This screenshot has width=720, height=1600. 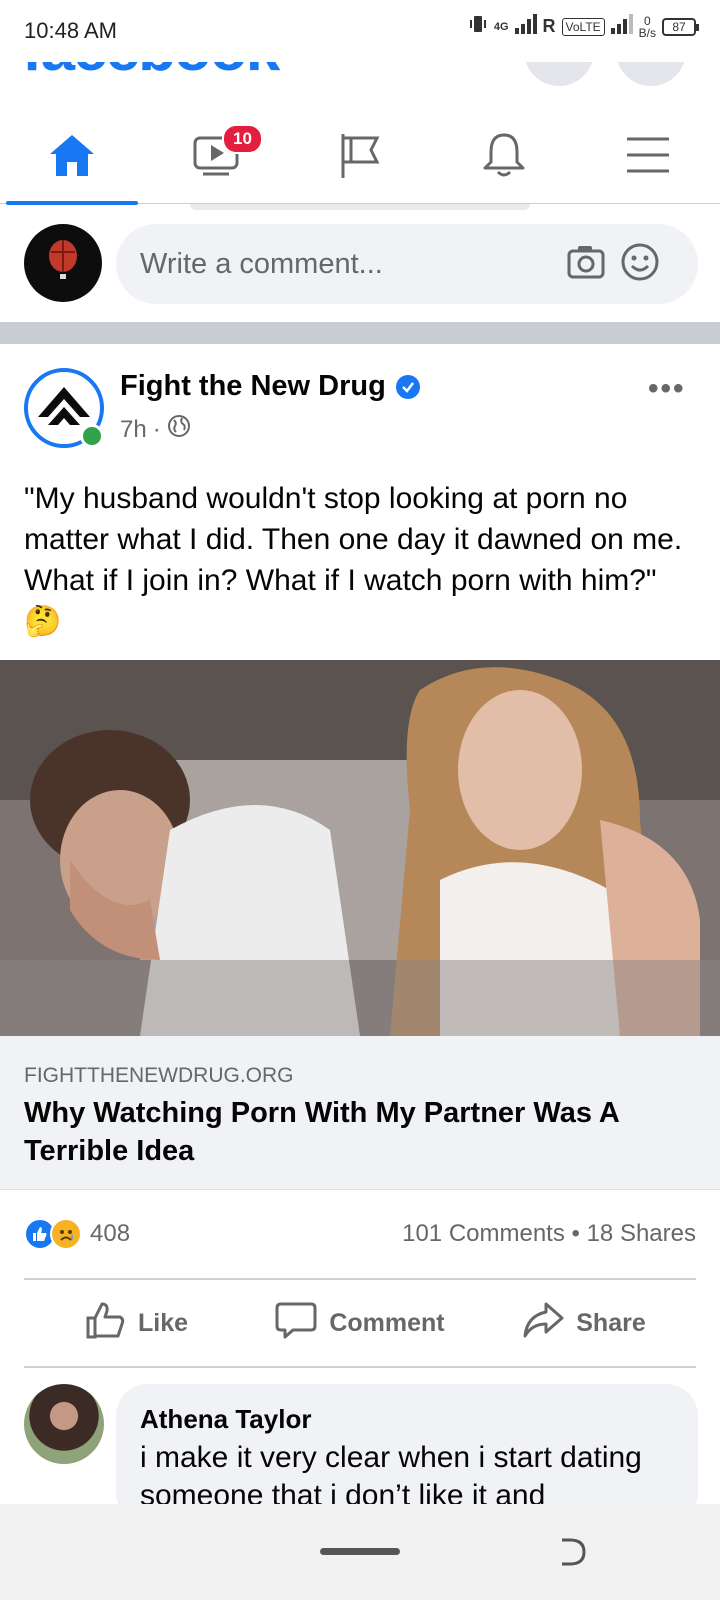 What do you see at coordinates (611, 1322) in the screenshot?
I see `share-label: Share` at bounding box center [611, 1322].